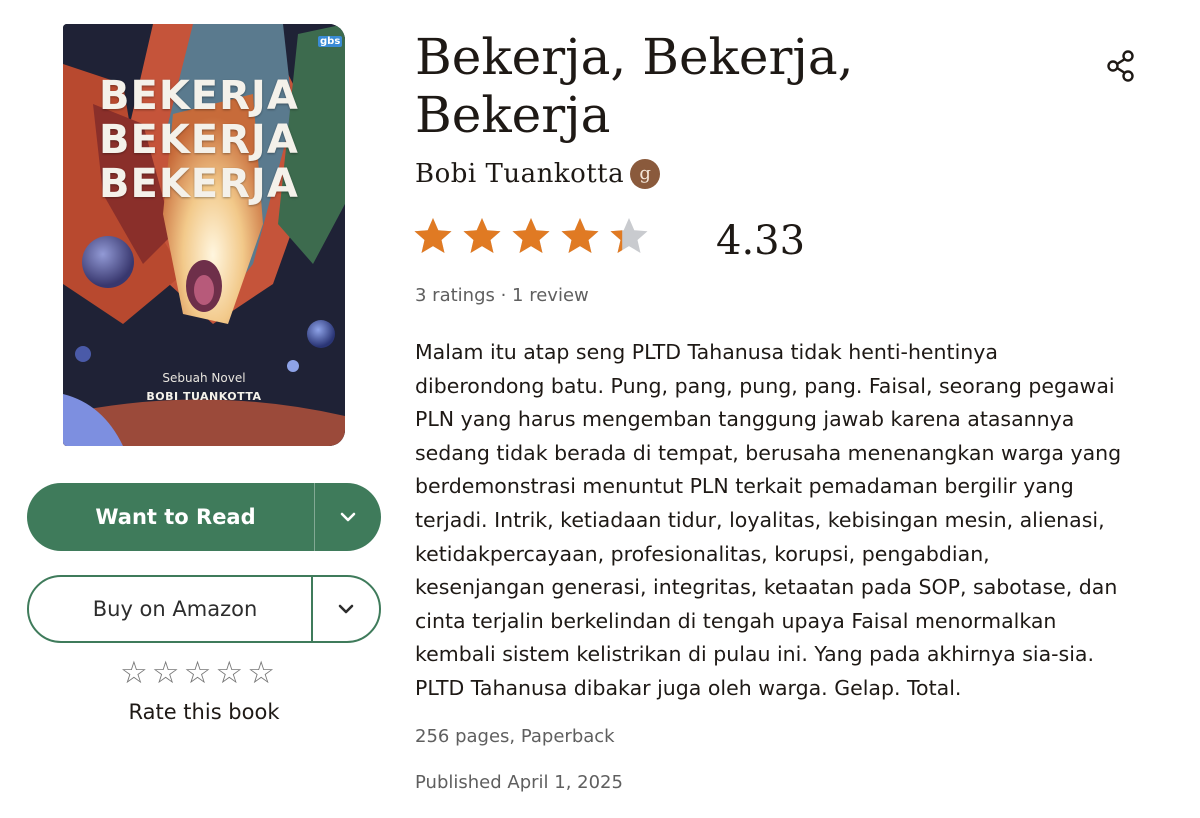 The width and height of the screenshot is (1200, 818). I want to click on want-to-read-button-group: Want to Read, so click(204, 517).